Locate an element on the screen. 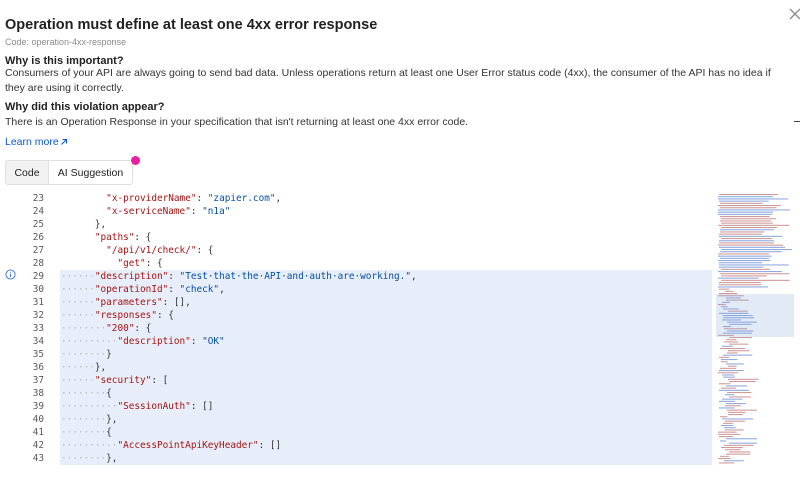  close-icon is located at coordinates (793, 14).